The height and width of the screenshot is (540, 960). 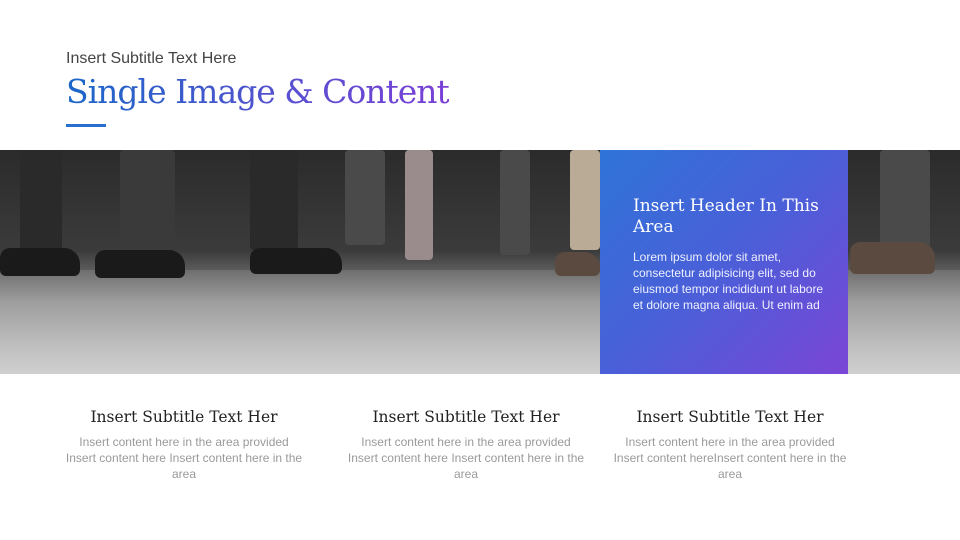 What do you see at coordinates (258, 91) in the screenshot?
I see `slide-title: Single Image & Content` at bounding box center [258, 91].